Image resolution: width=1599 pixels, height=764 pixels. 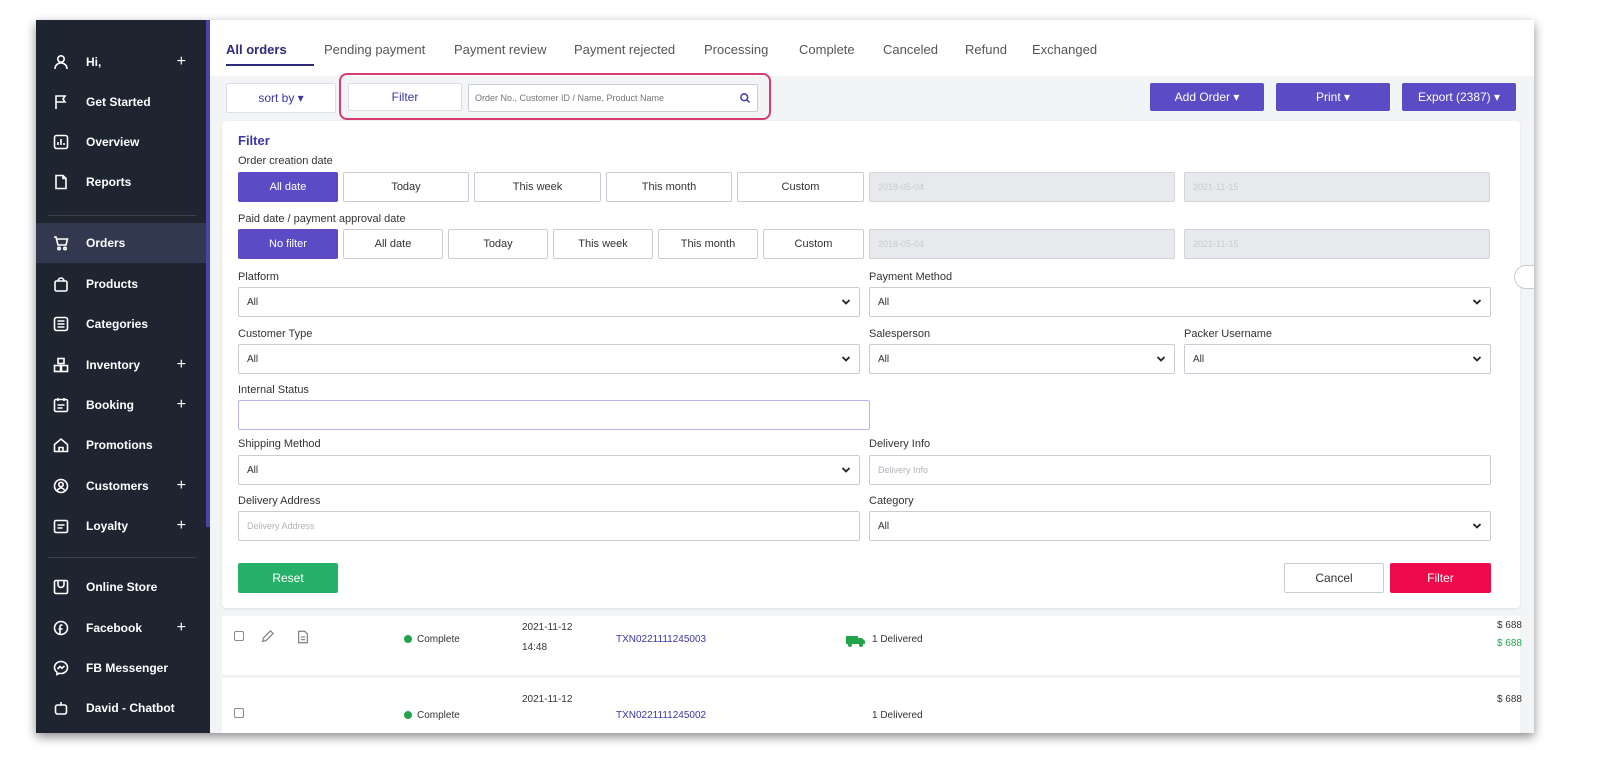 I want to click on document-icon, so click(x=61, y=182).